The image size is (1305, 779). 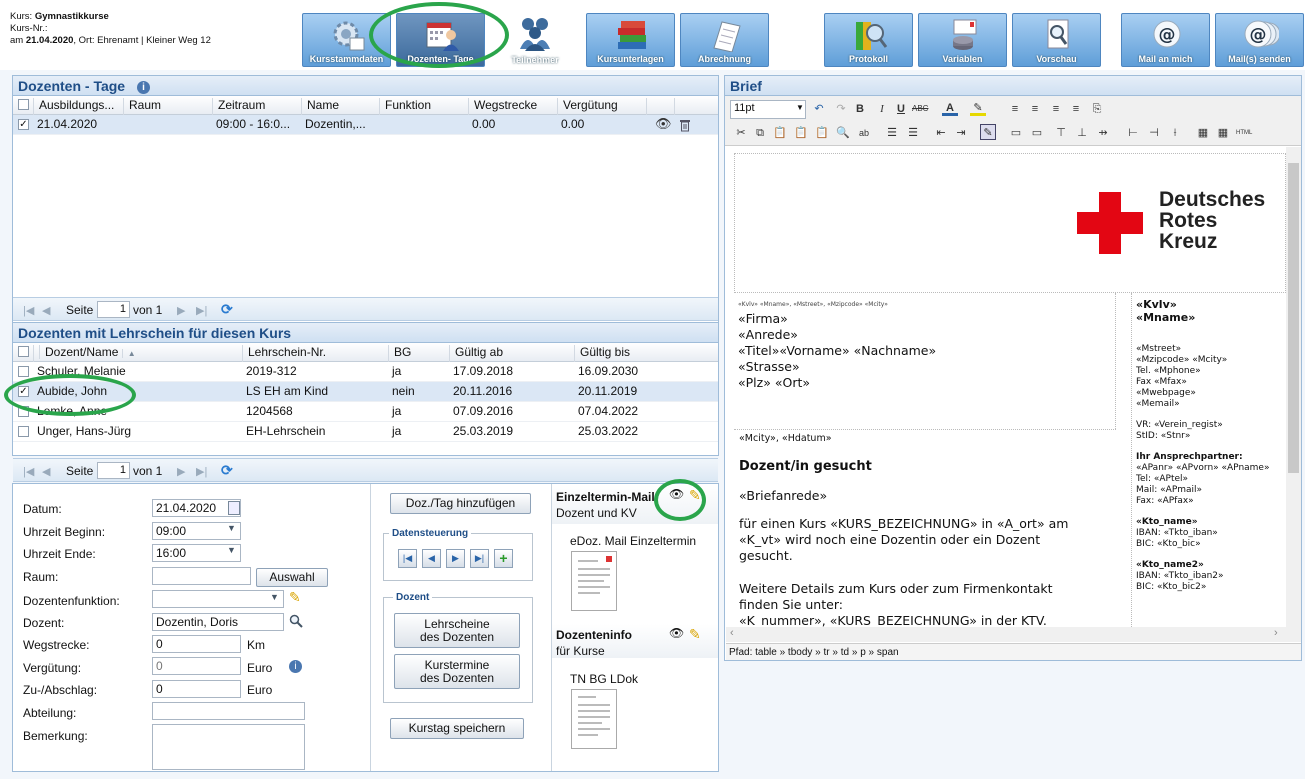 I want to click on raum-input, so click(x=201, y=576).